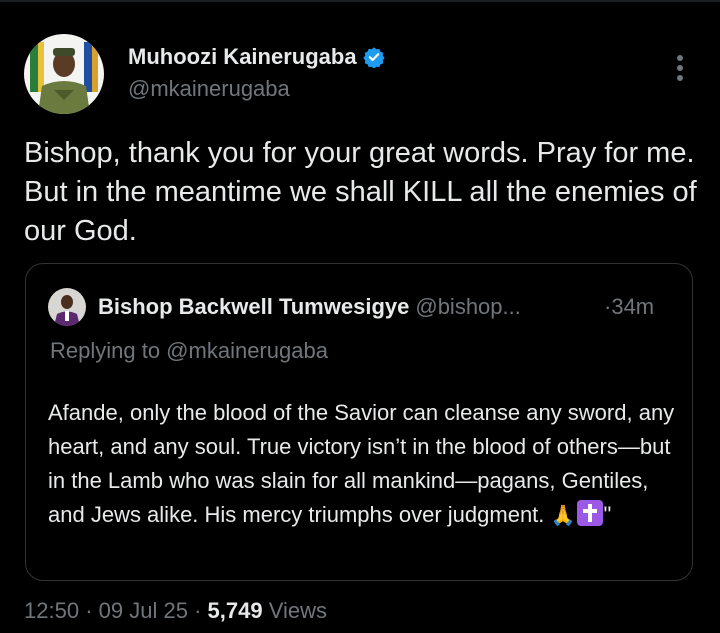 This screenshot has width=720, height=633. Describe the element at coordinates (51, 610) in the screenshot. I see `tweet-time: 12:50` at that location.